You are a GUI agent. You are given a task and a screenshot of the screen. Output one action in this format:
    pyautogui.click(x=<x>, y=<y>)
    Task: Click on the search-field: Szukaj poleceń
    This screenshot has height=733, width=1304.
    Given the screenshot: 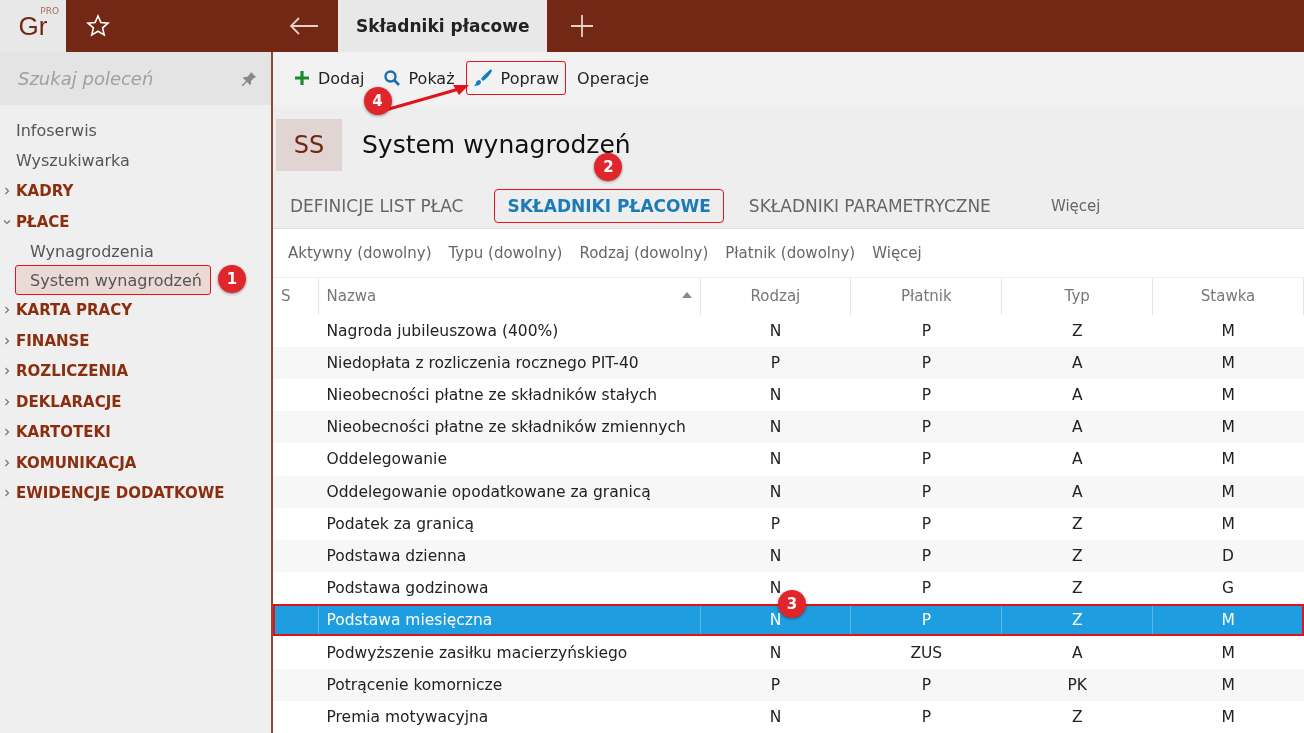 What is the action you would take?
    pyautogui.click(x=135, y=78)
    